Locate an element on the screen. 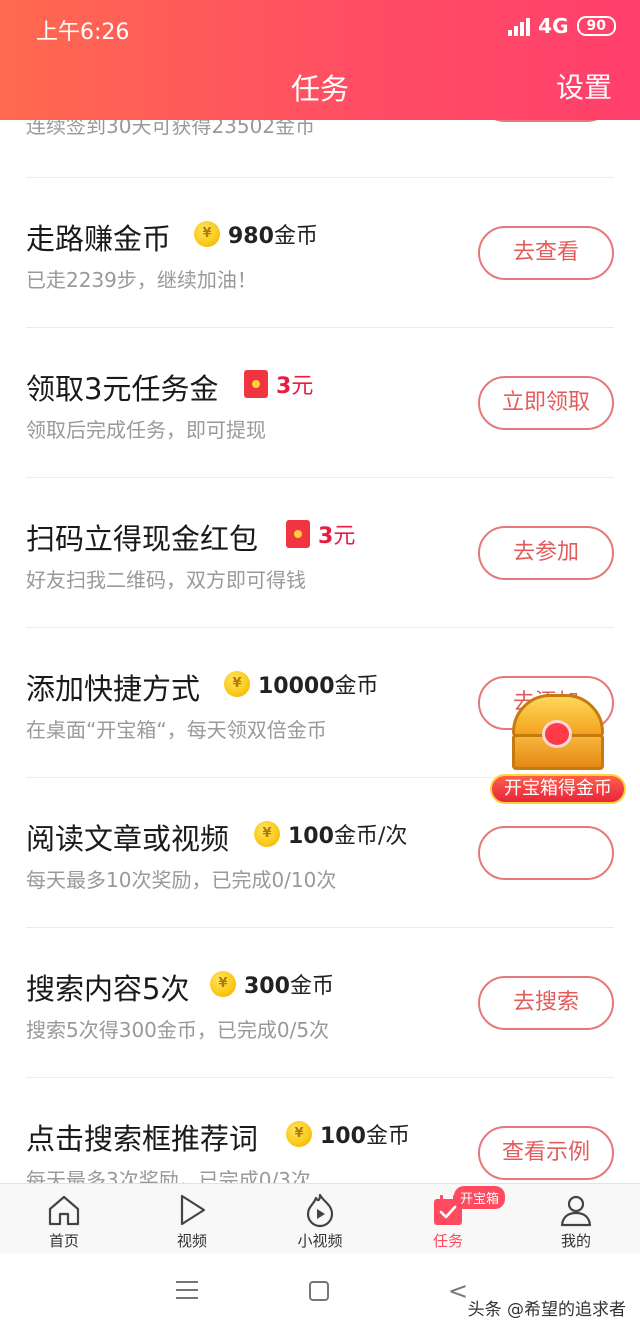 The width and height of the screenshot is (640, 1330). task-reward: ¥ 100金币 is located at coordinates (348, 1134).